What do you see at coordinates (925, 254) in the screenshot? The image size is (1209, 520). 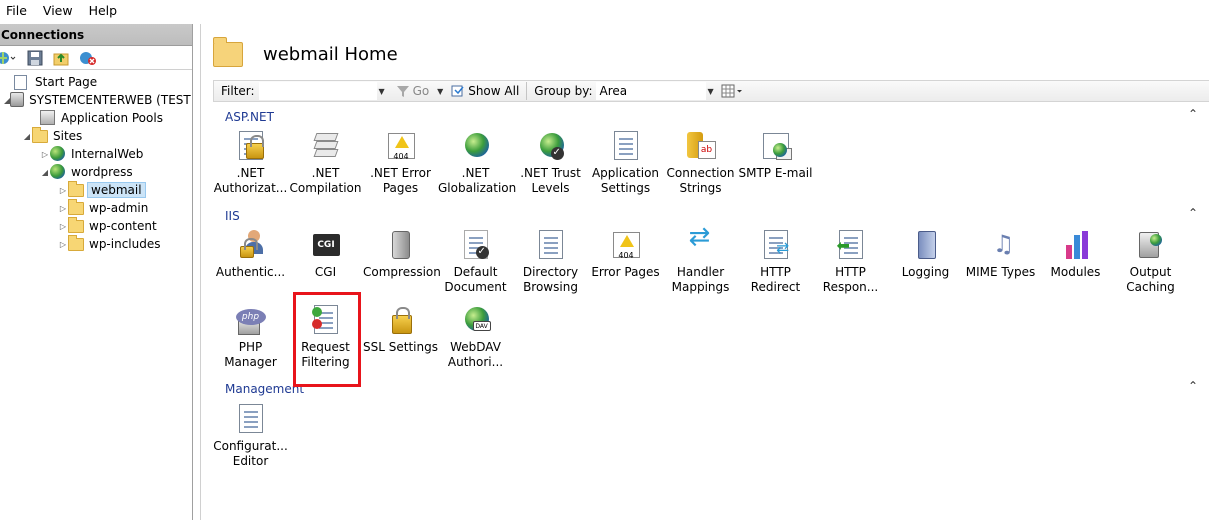 I see `tile-logging: Logging` at bounding box center [925, 254].